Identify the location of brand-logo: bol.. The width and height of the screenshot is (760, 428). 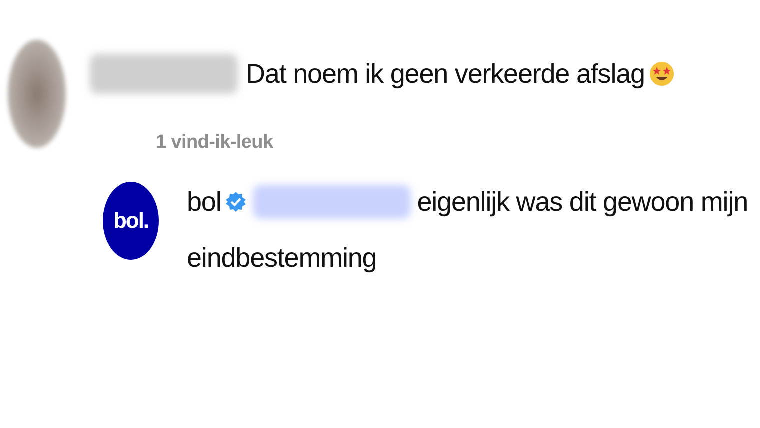
(131, 221).